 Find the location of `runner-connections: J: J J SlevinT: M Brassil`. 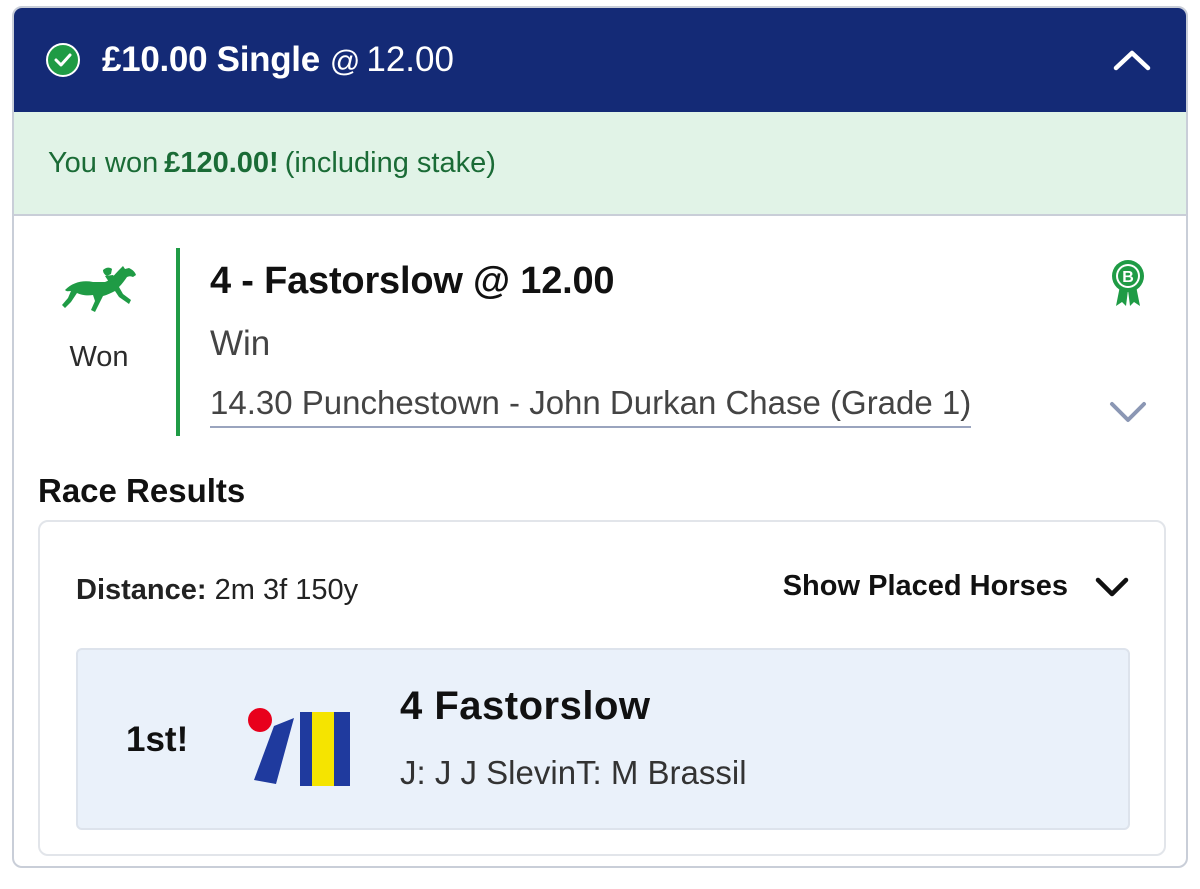

runner-connections: J: J J SlevinT: M Brassil is located at coordinates (573, 772).